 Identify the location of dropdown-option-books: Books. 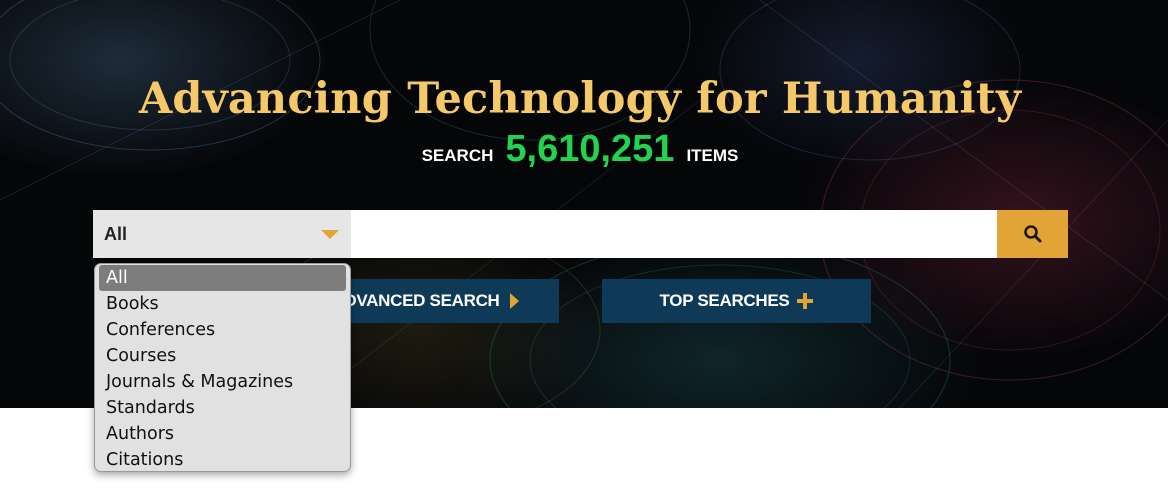
(222, 304).